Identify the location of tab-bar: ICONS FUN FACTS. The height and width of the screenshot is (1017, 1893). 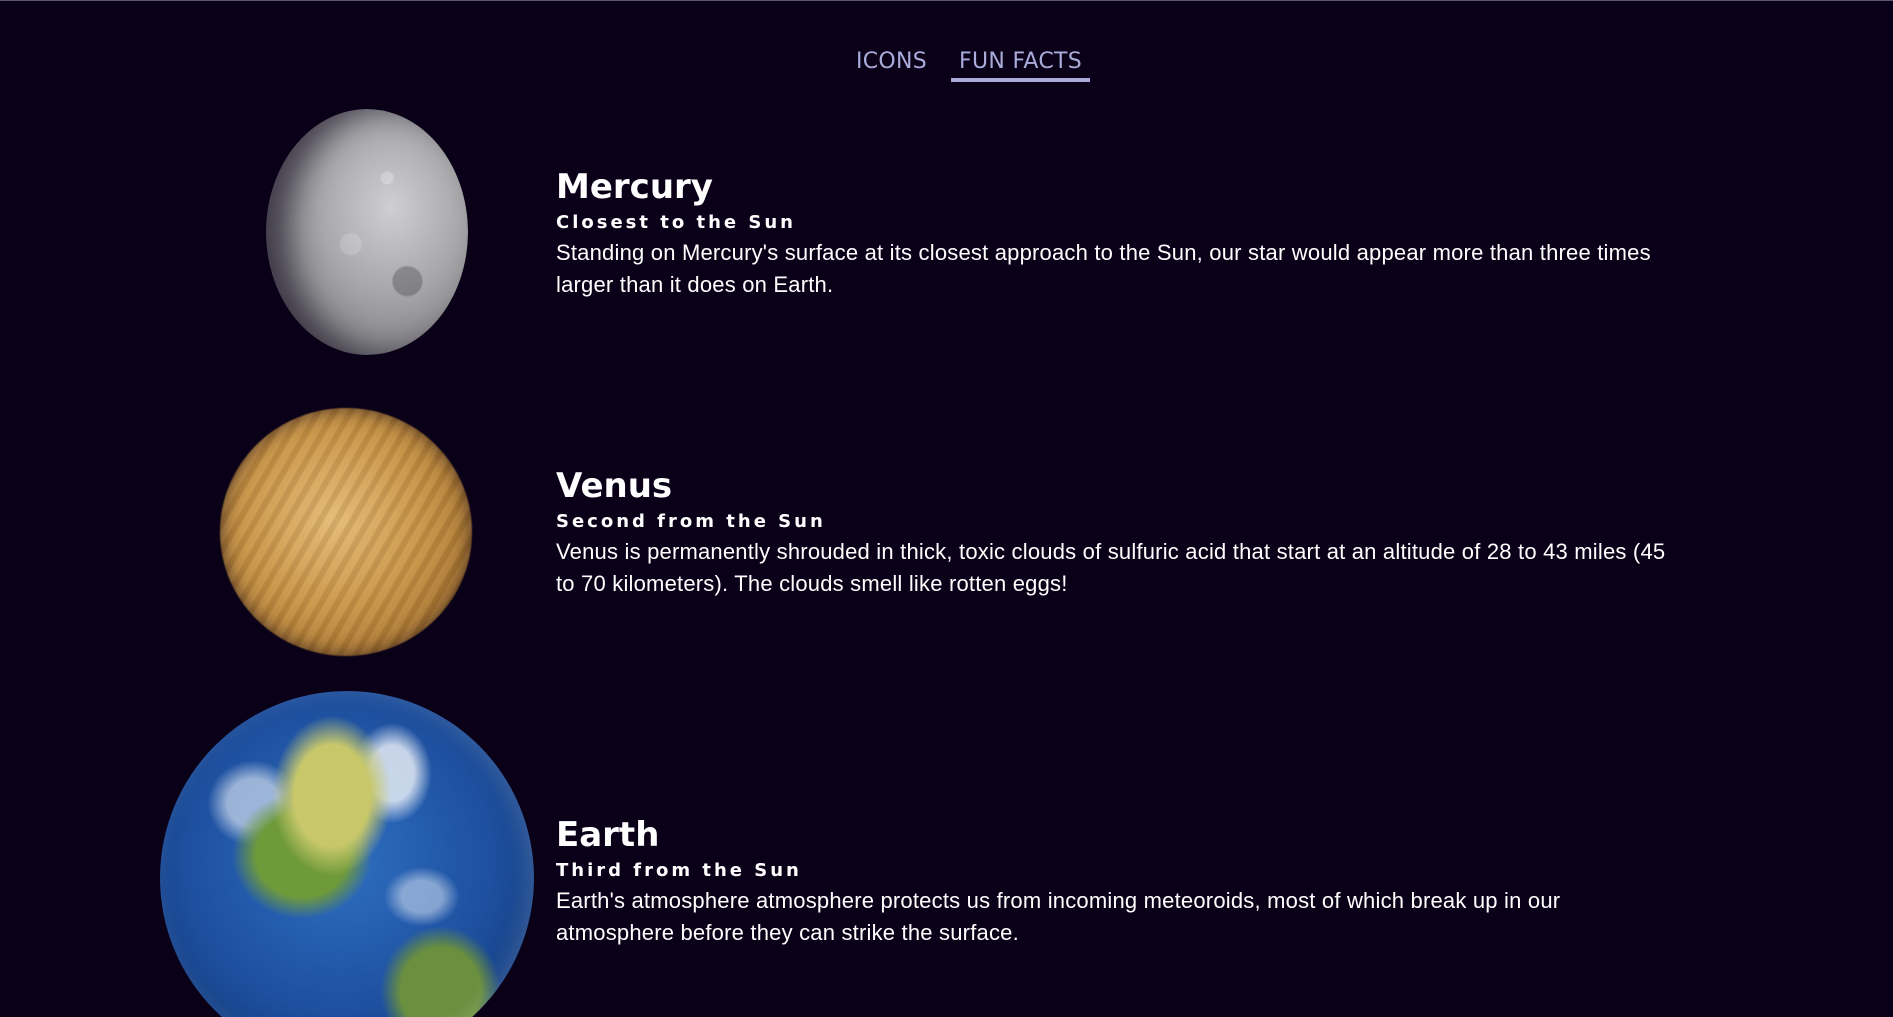
(946, 64).